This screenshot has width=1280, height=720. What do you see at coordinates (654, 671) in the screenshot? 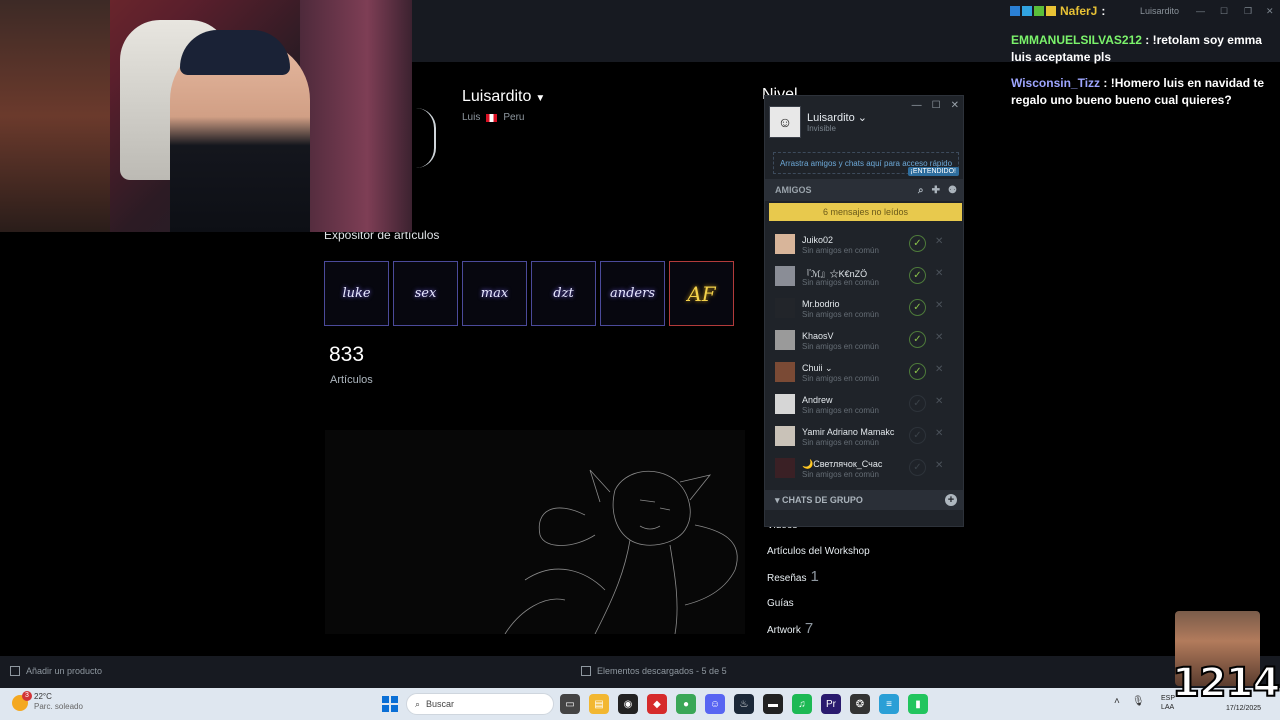
I see `downloads-button: Elementos descargados - 5 de 5` at bounding box center [654, 671].